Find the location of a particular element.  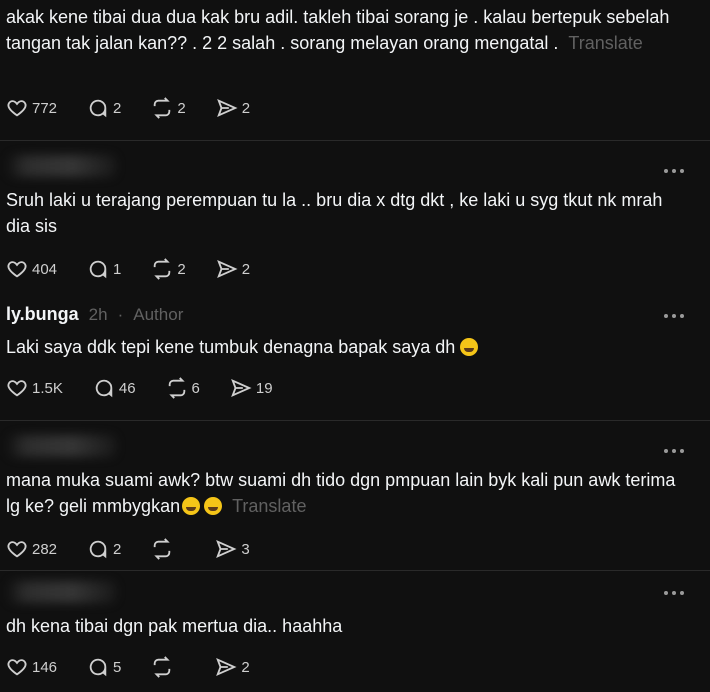

share-button: 19 is located at coordinates (251, 388).